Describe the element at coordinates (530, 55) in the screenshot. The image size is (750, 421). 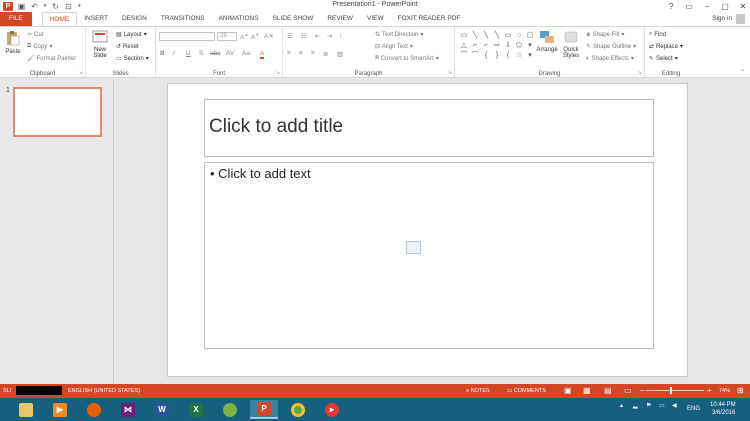
I see `more-shapes-icon: ▾` at that location.